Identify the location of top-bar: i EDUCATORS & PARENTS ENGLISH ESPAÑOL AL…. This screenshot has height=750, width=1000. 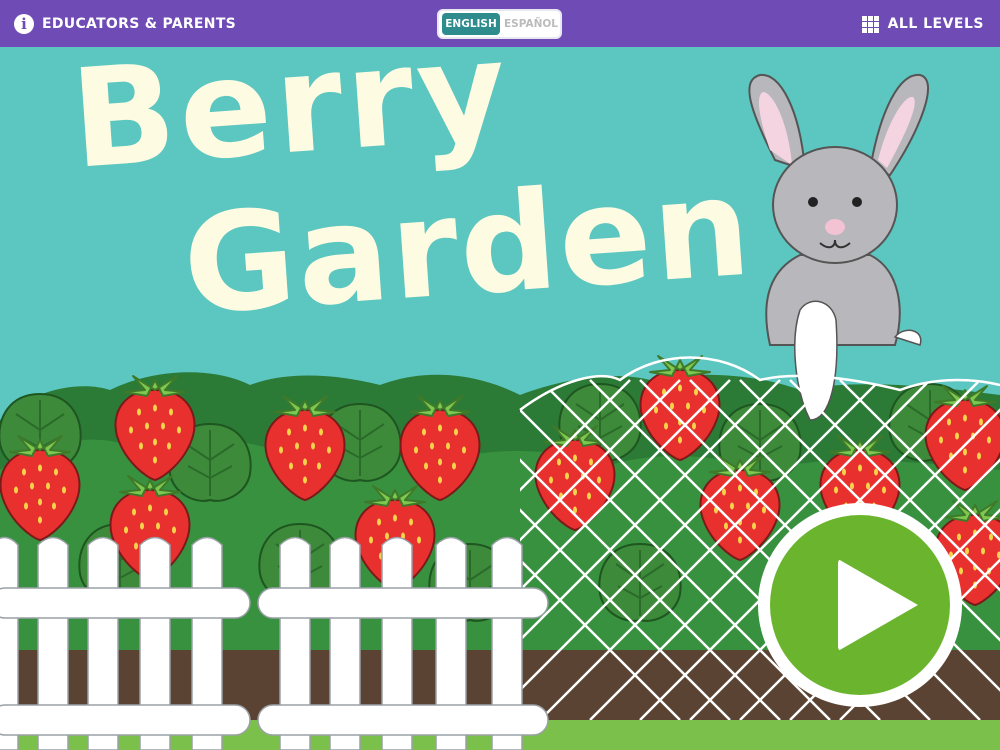
(500, 23).